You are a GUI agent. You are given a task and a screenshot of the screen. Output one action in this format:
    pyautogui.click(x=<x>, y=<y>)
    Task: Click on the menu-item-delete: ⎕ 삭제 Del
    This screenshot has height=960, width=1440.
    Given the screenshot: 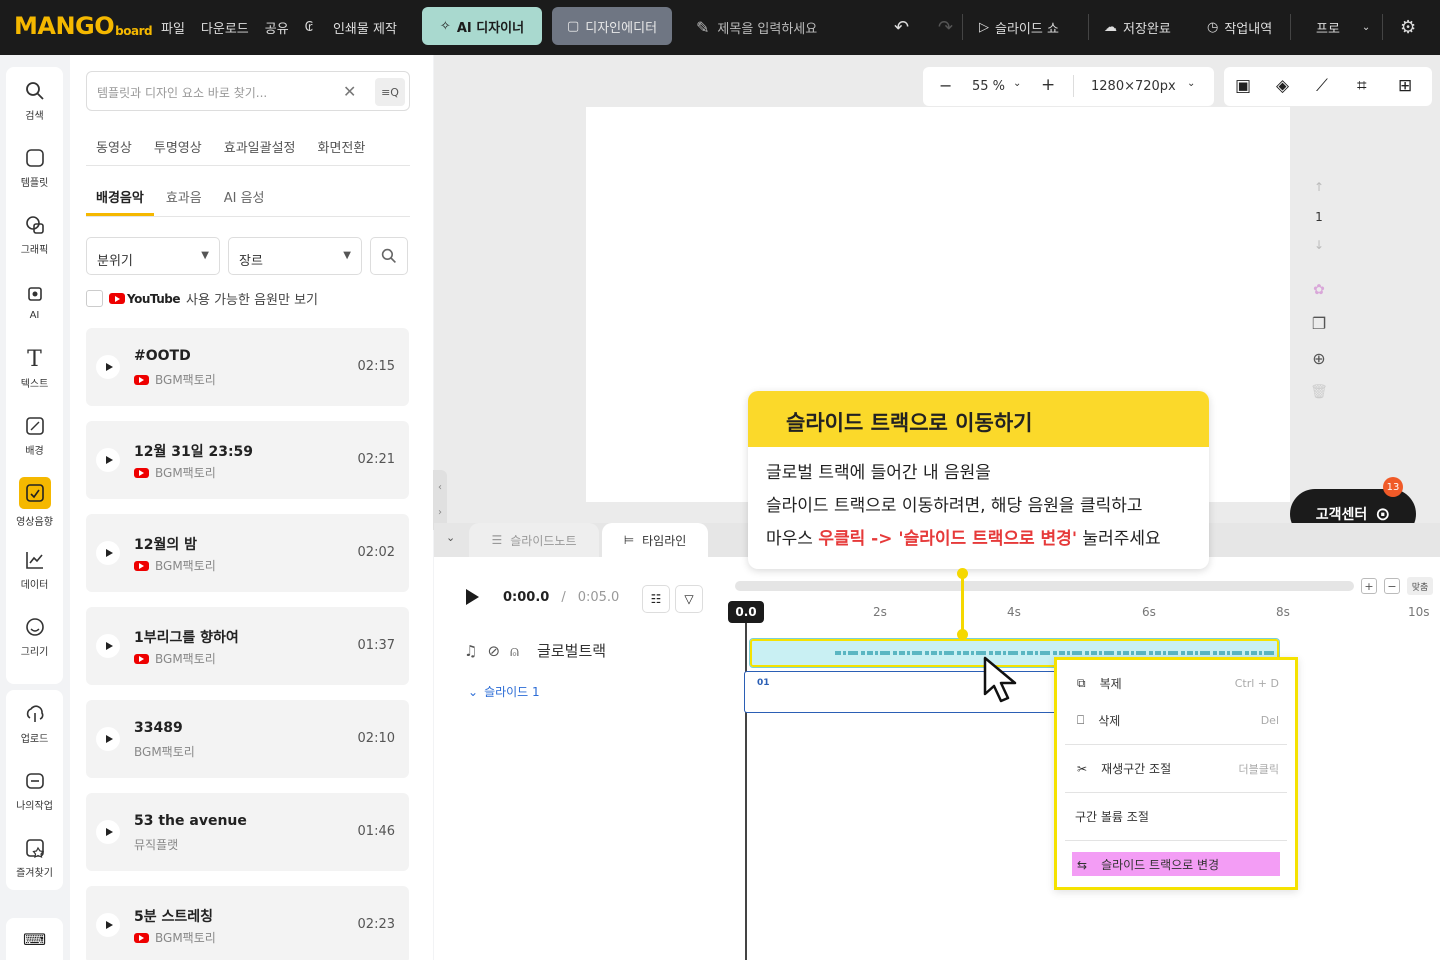 What is the action you would take?
    pyautogui.click(x=1178, y=720)
    